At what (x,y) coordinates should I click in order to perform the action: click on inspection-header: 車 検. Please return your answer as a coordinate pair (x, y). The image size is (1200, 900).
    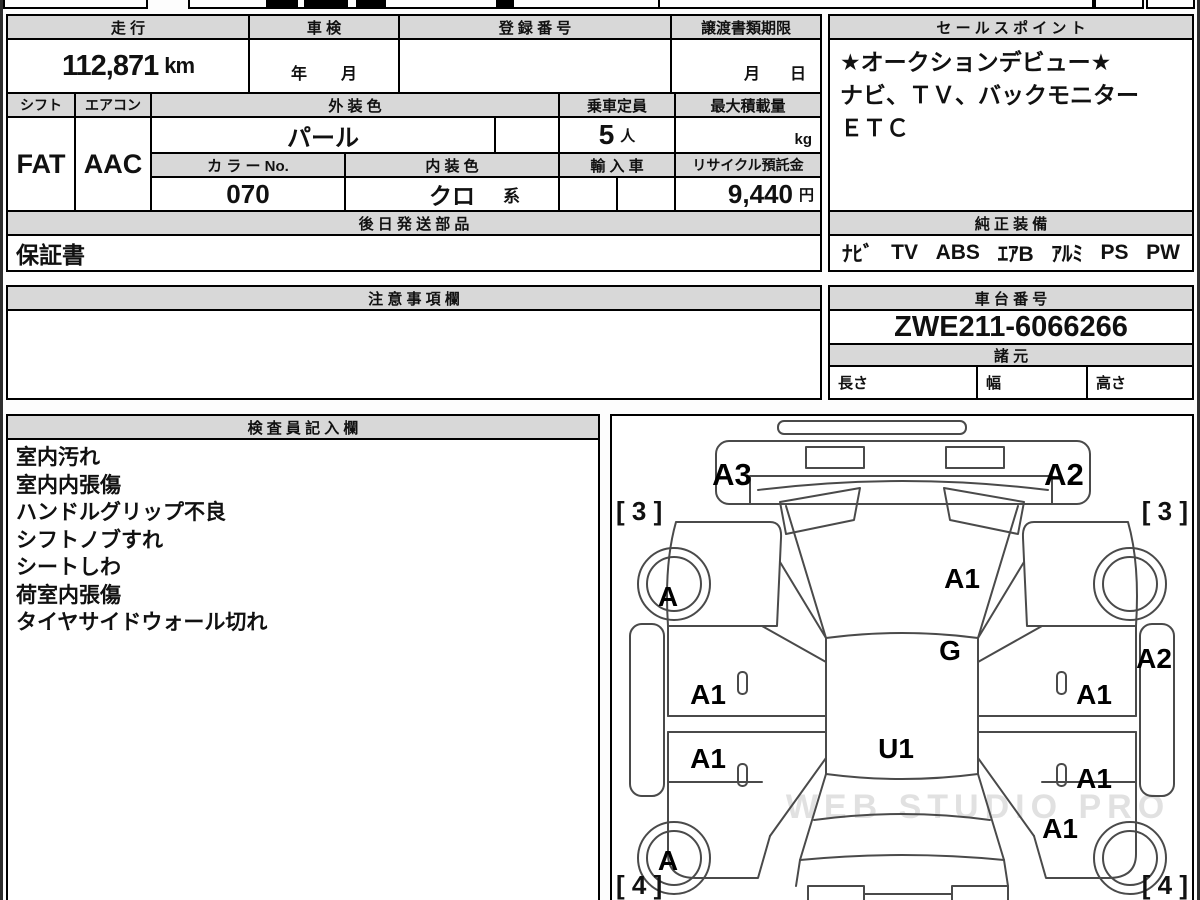
    Looking at the image, I should click on (324, 27).